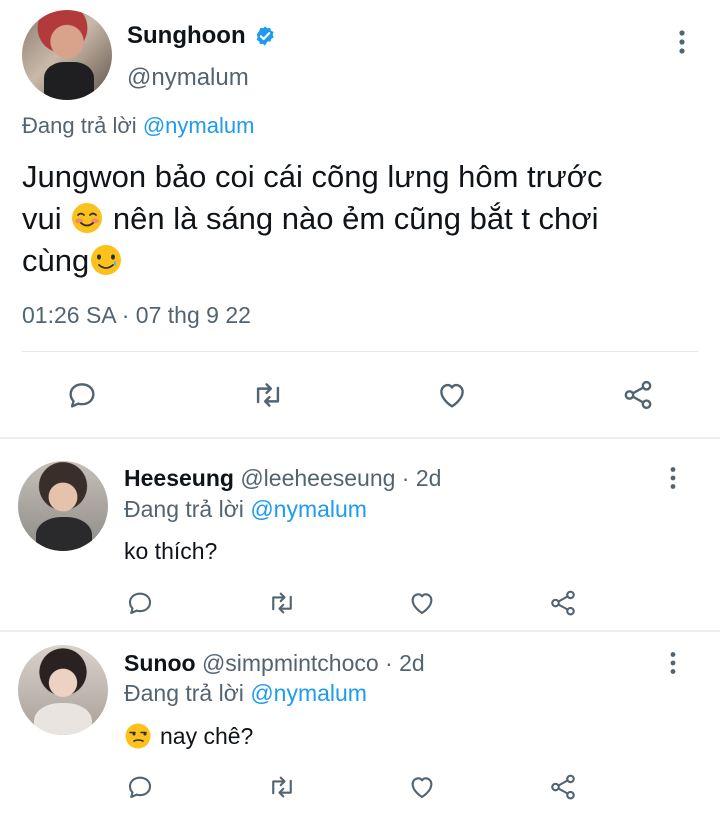 This screenshot has height=814, width=720. I want to click on author-name: Sunghoon, so click(186, 36).